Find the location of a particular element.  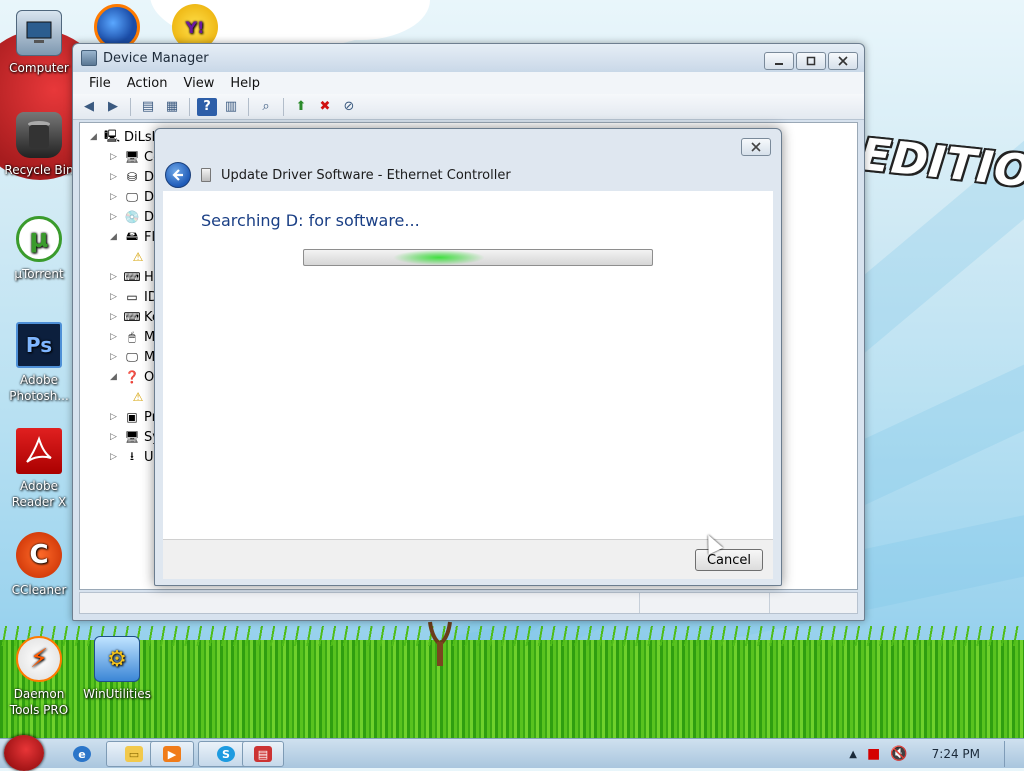

tree-item: ▷ ⛁ Di is located at coordinates (134, 177).